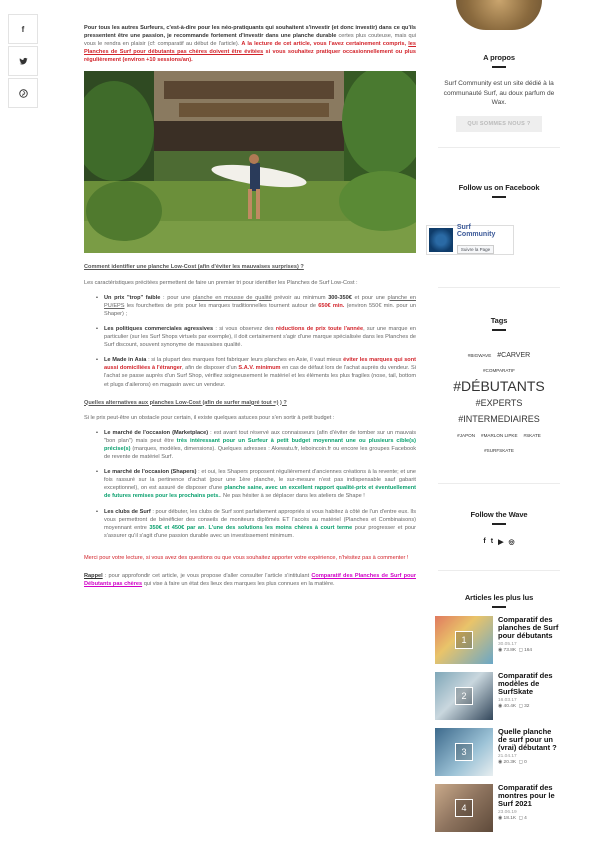 This screenshot has height=862, width=602. I want to click on instagram-icon: ◎, so click(511, 542).